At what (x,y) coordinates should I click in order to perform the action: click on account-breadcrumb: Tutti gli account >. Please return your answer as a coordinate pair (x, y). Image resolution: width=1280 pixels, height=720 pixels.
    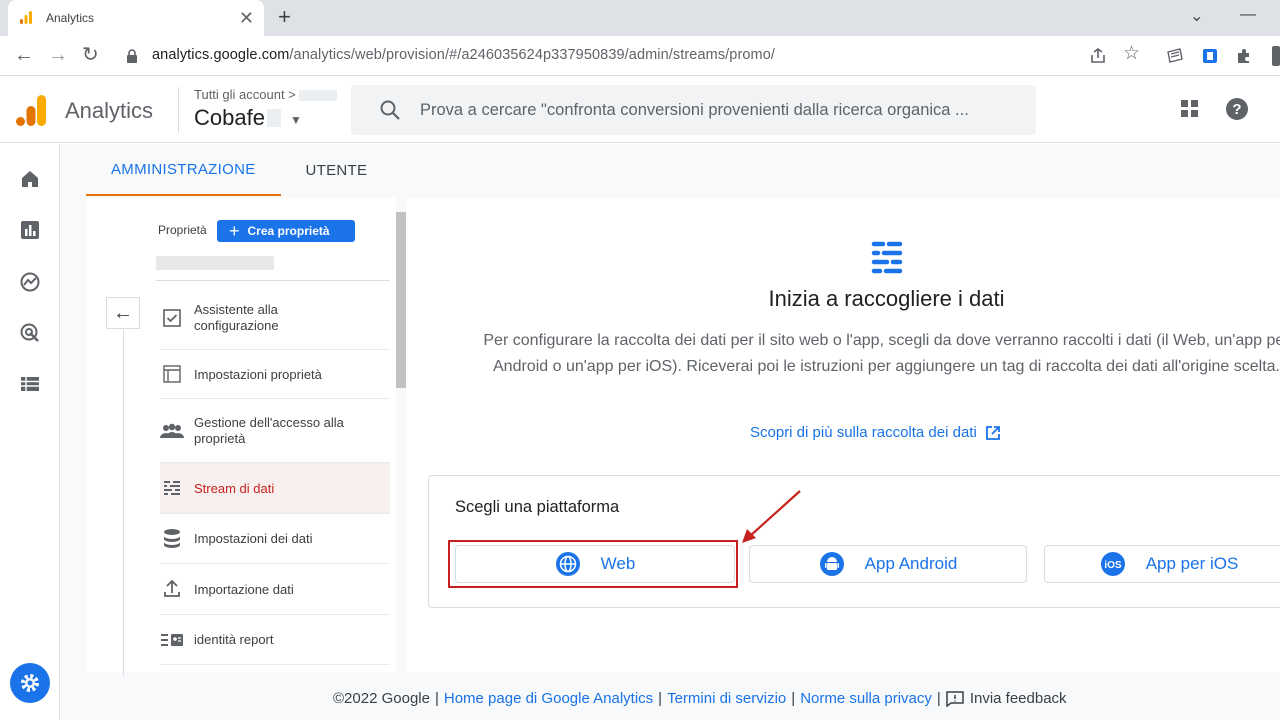
    Looking at the image, I should click on (266, 94).